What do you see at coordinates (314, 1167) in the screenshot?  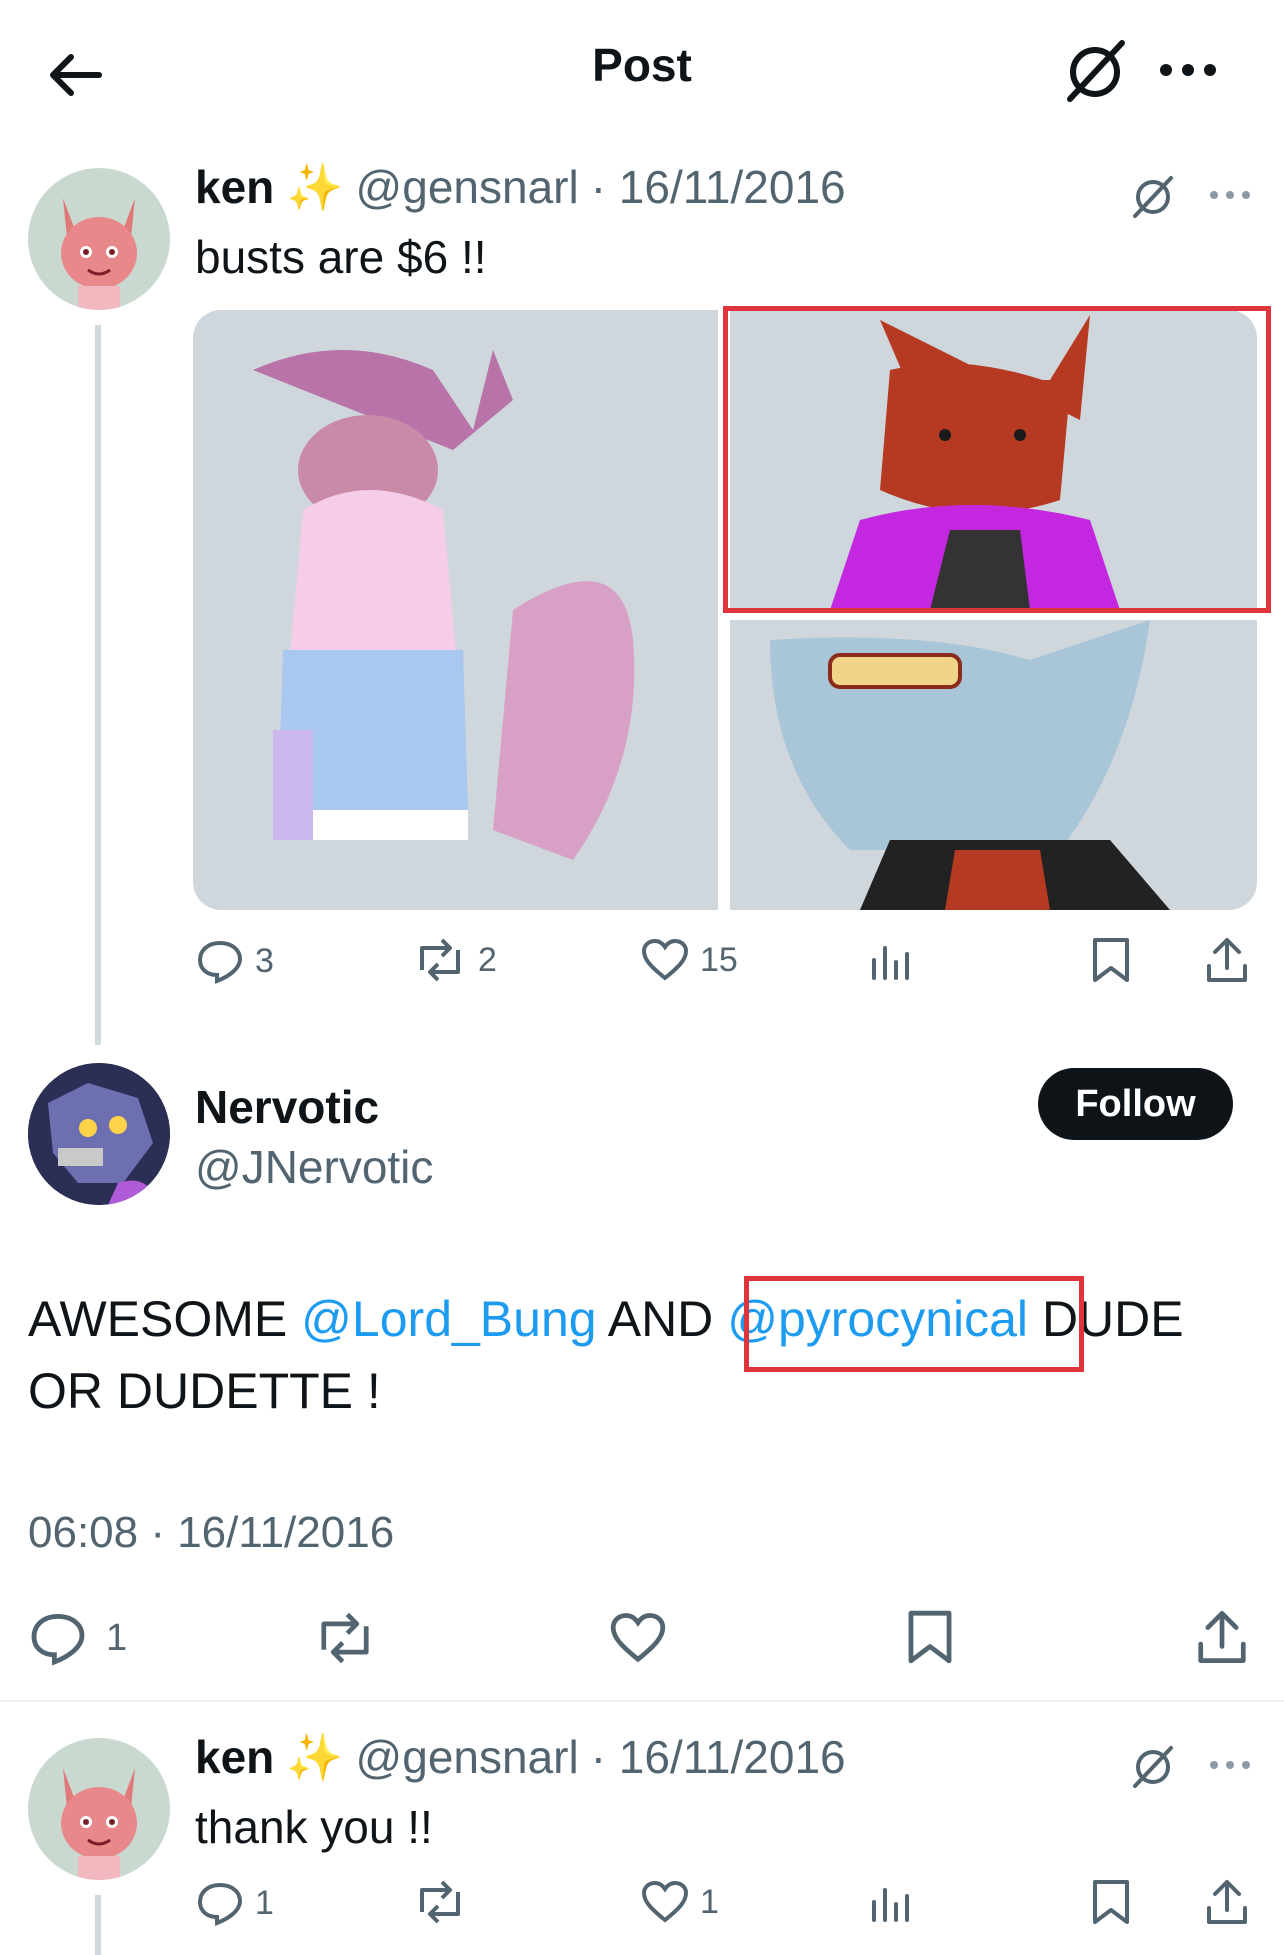 I see `author-handle: @JNervotic` at bounding box center [314, 1167].